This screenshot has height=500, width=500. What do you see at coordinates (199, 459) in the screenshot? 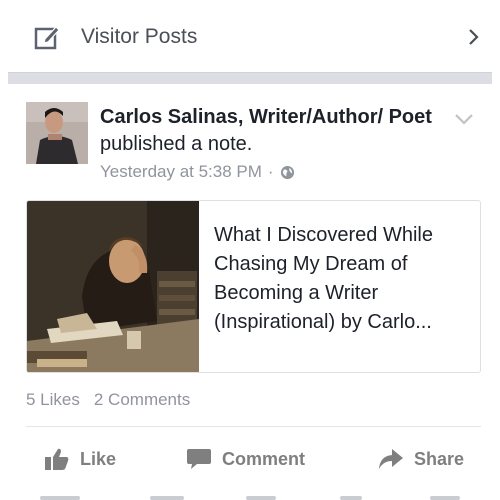
I see `comment-icon` at bounding box center [199, 459].